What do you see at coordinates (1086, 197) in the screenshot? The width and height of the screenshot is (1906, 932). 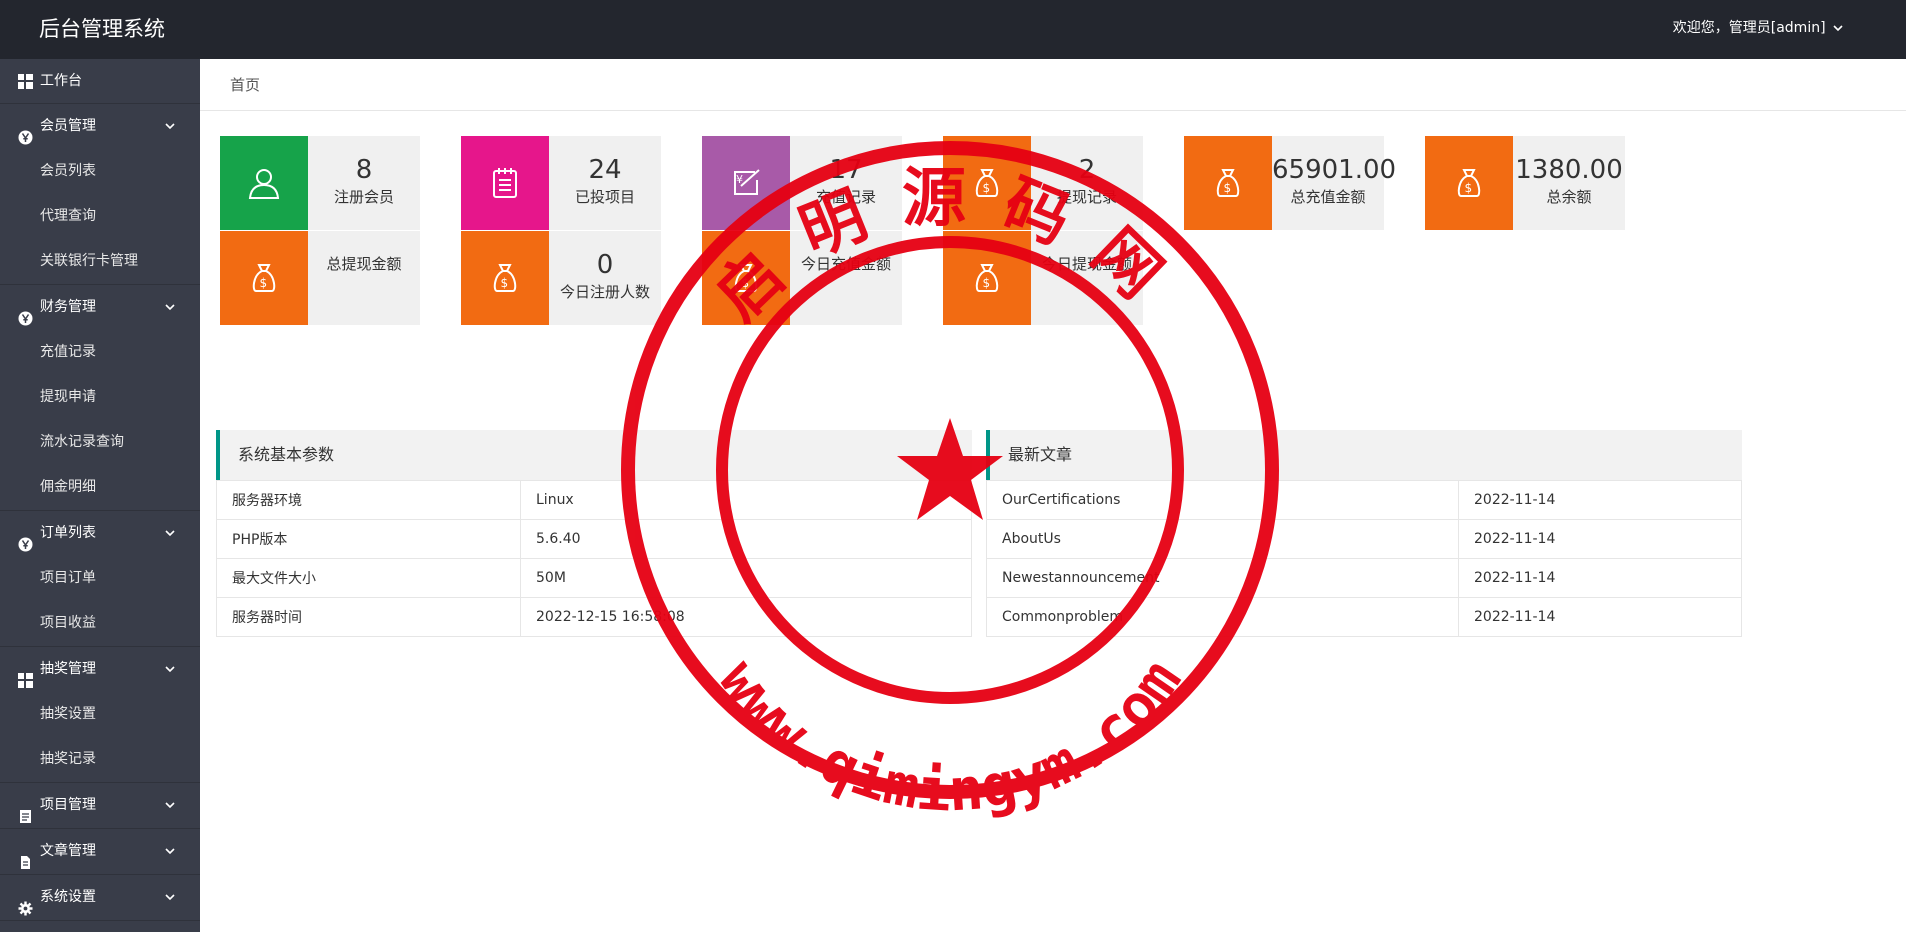 I see `stat-label: 提现记录` at bounding box center [1086, 197].